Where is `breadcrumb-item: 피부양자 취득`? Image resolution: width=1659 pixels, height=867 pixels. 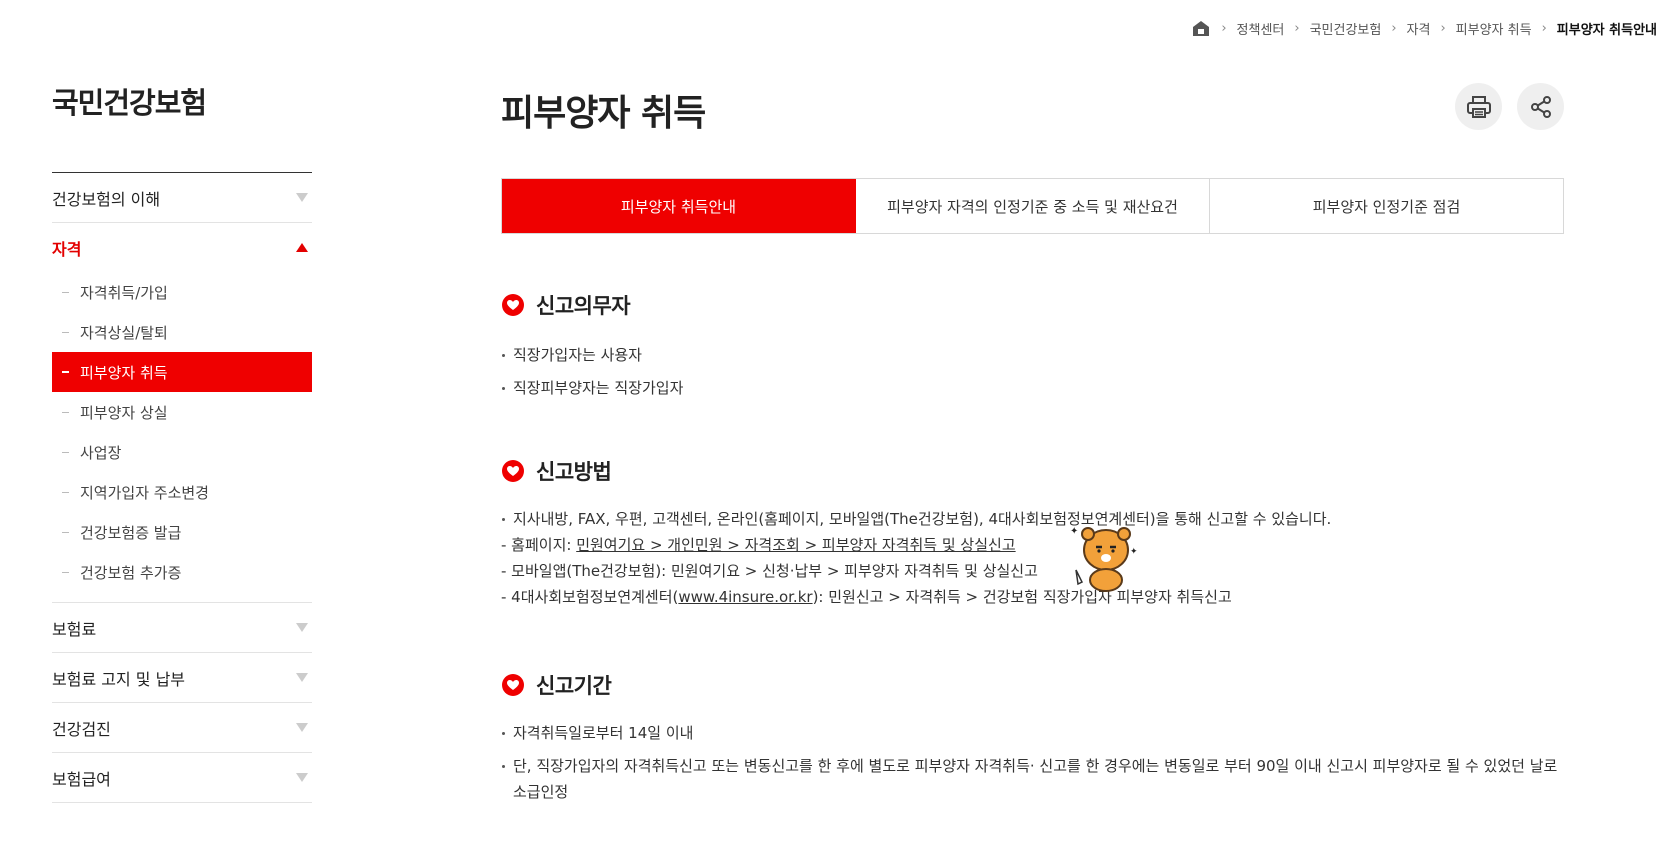 breadcrumb-item: 피부양자 취득 is located at coordinates (1494, 28).